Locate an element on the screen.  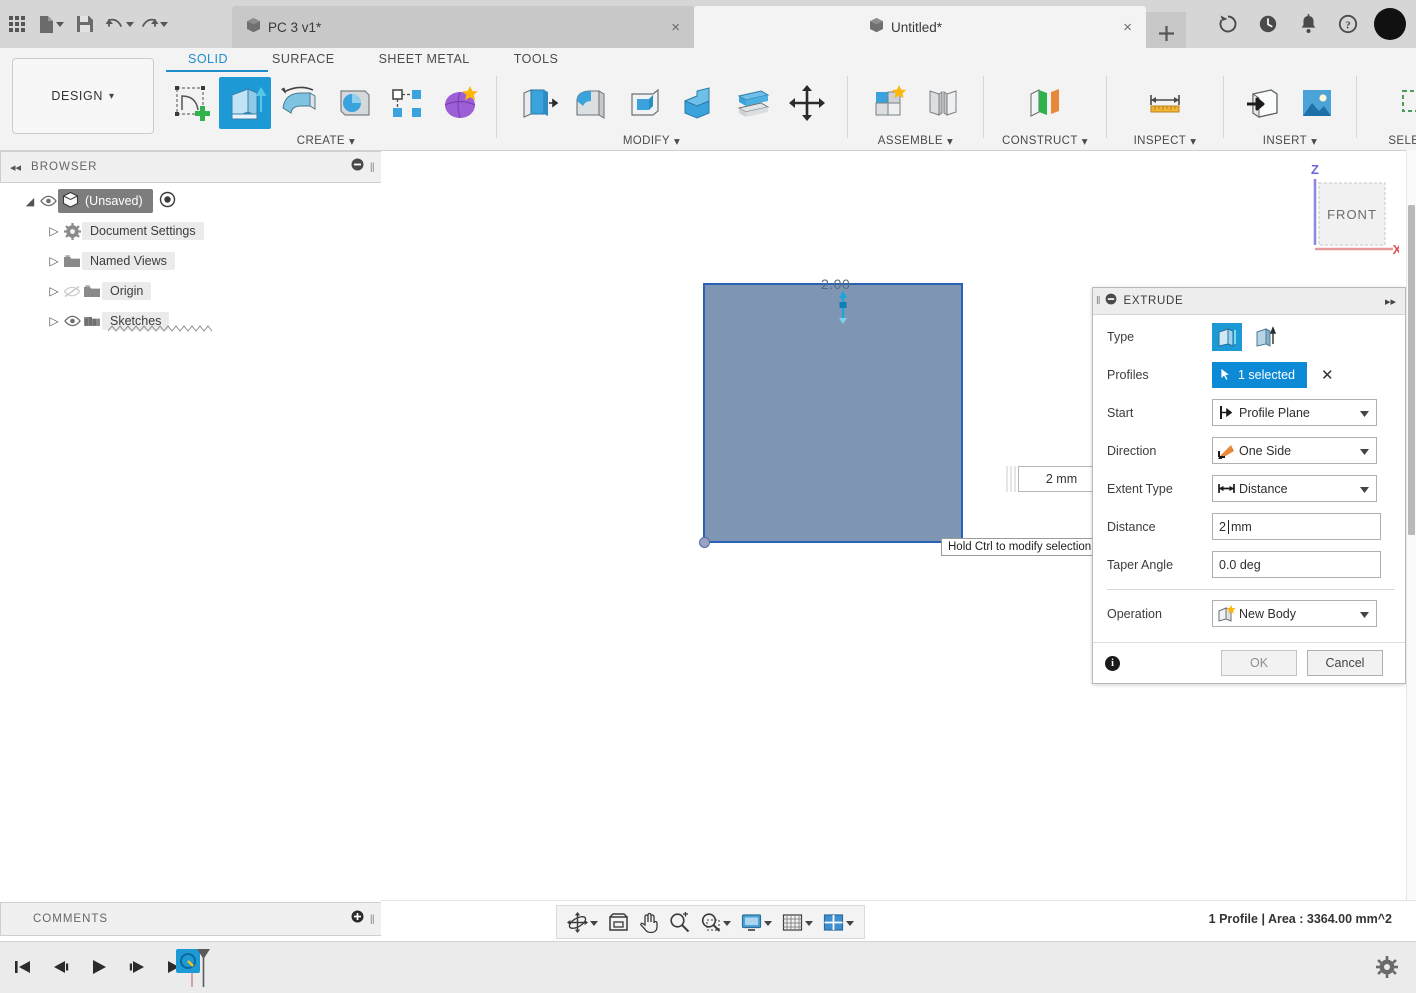
panel-construct-label: CONSTRUCT ▾ is located at coordinates (1045, 141).